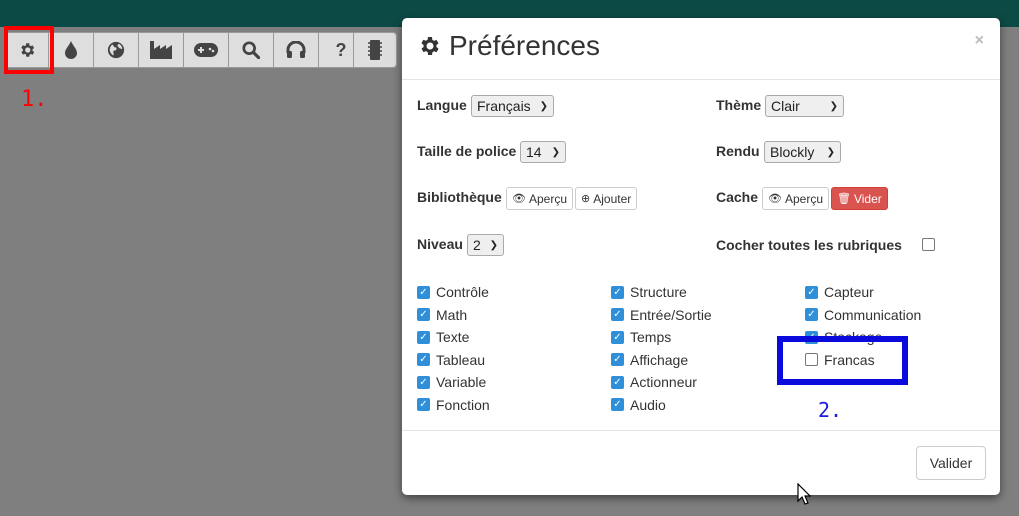 Image resolution: width=1019 pixels, height=516 pixels. I want to click on cache-apercu-label: Aperçu, so click(803, 198).